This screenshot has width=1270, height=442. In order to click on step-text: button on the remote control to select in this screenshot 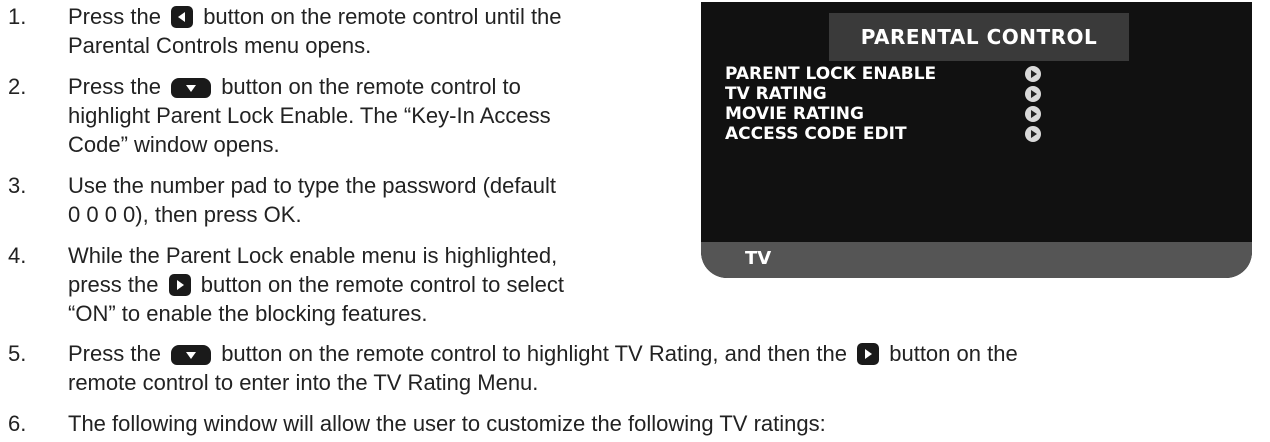, I will do `click(382, 284)`.